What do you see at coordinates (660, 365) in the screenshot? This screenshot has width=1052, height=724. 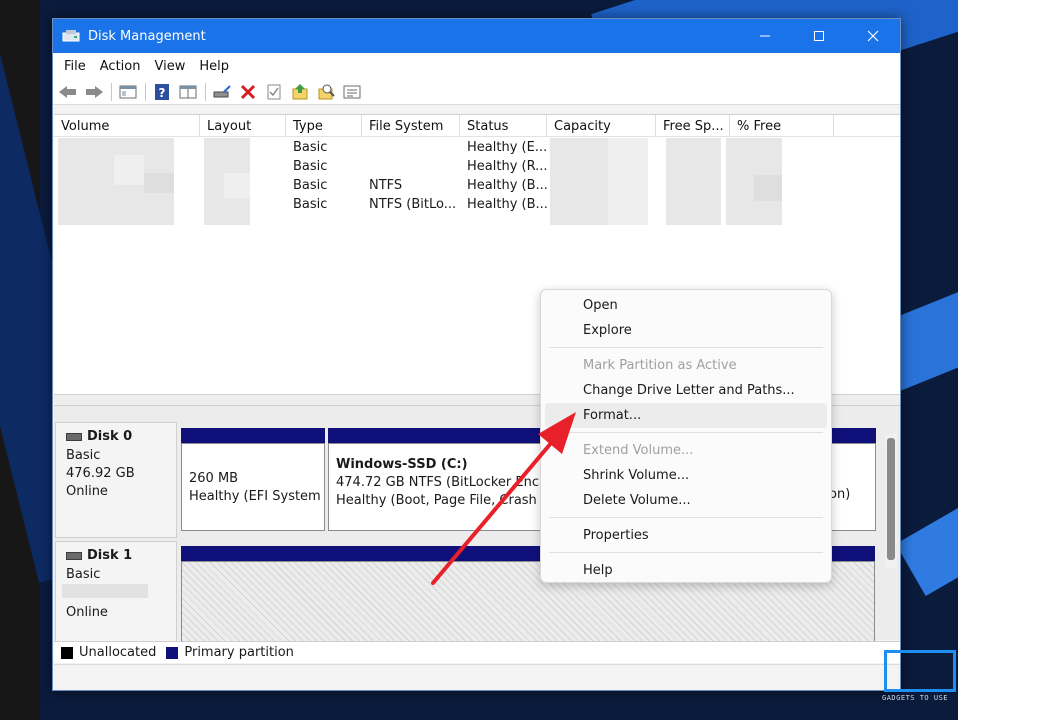 I see `menu-item-mark-active: Mark Partition as Active` at bounding box center [660, 365].